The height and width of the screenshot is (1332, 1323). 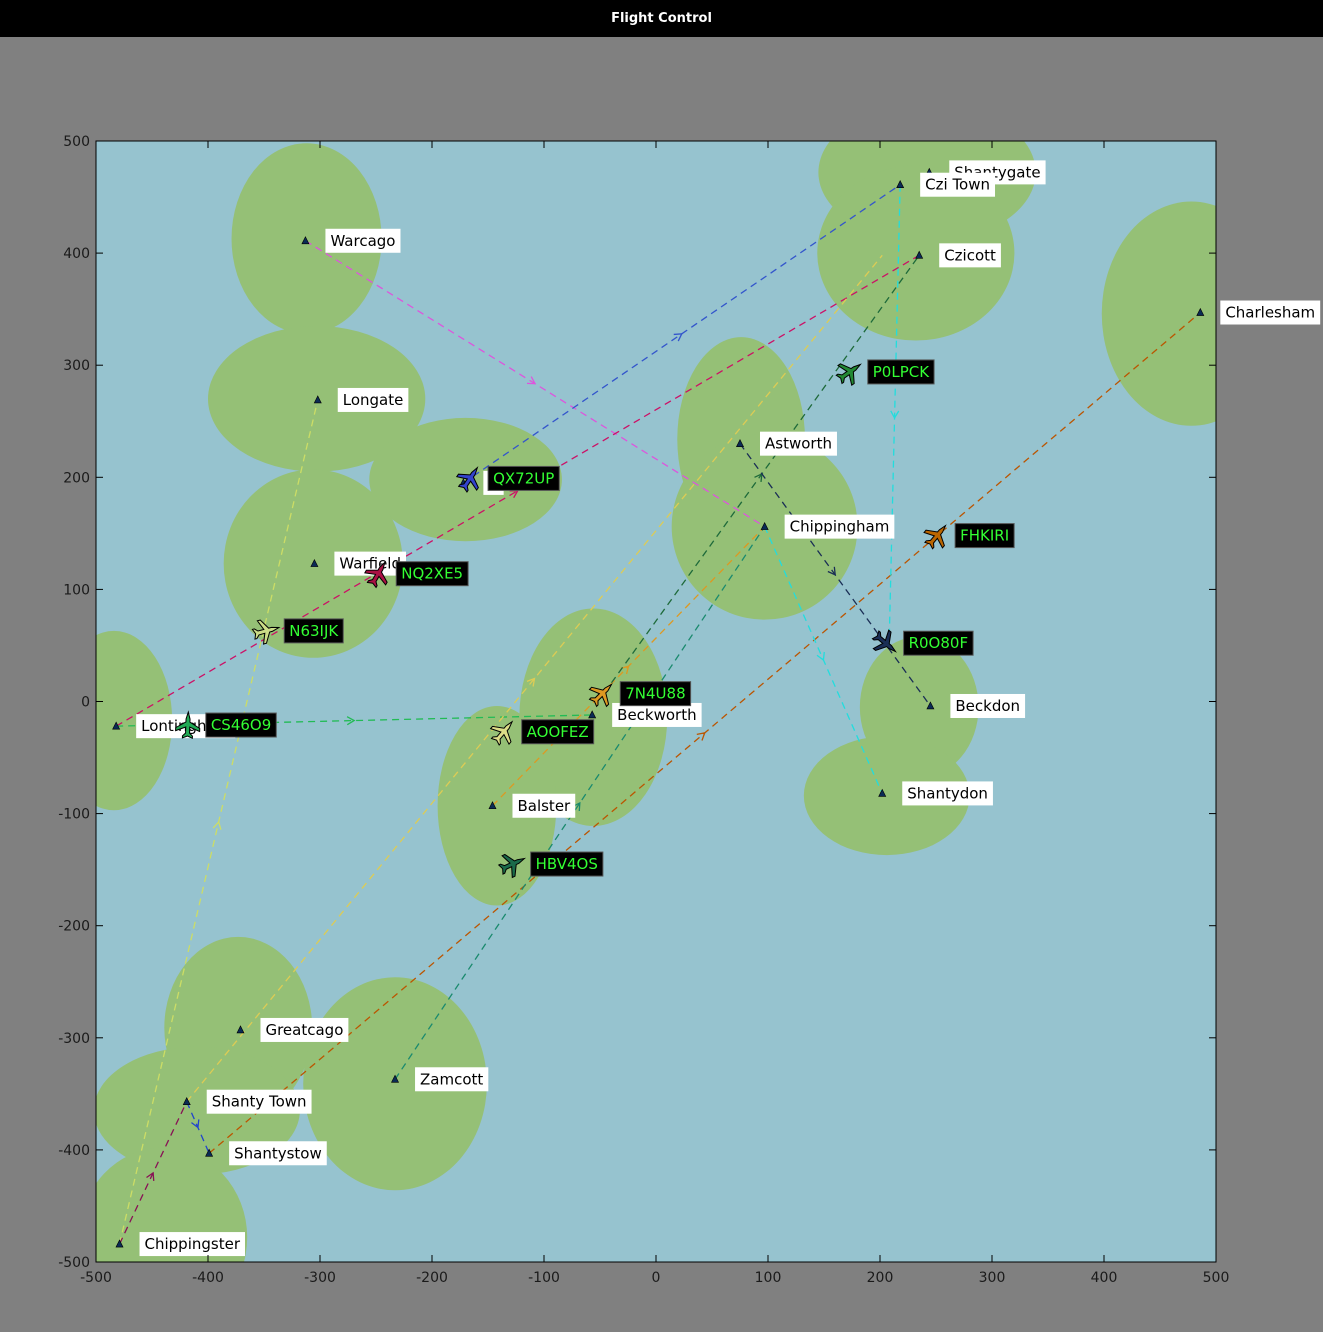 I want to click on airport-name: Czicott, so click(x=970, y=255).